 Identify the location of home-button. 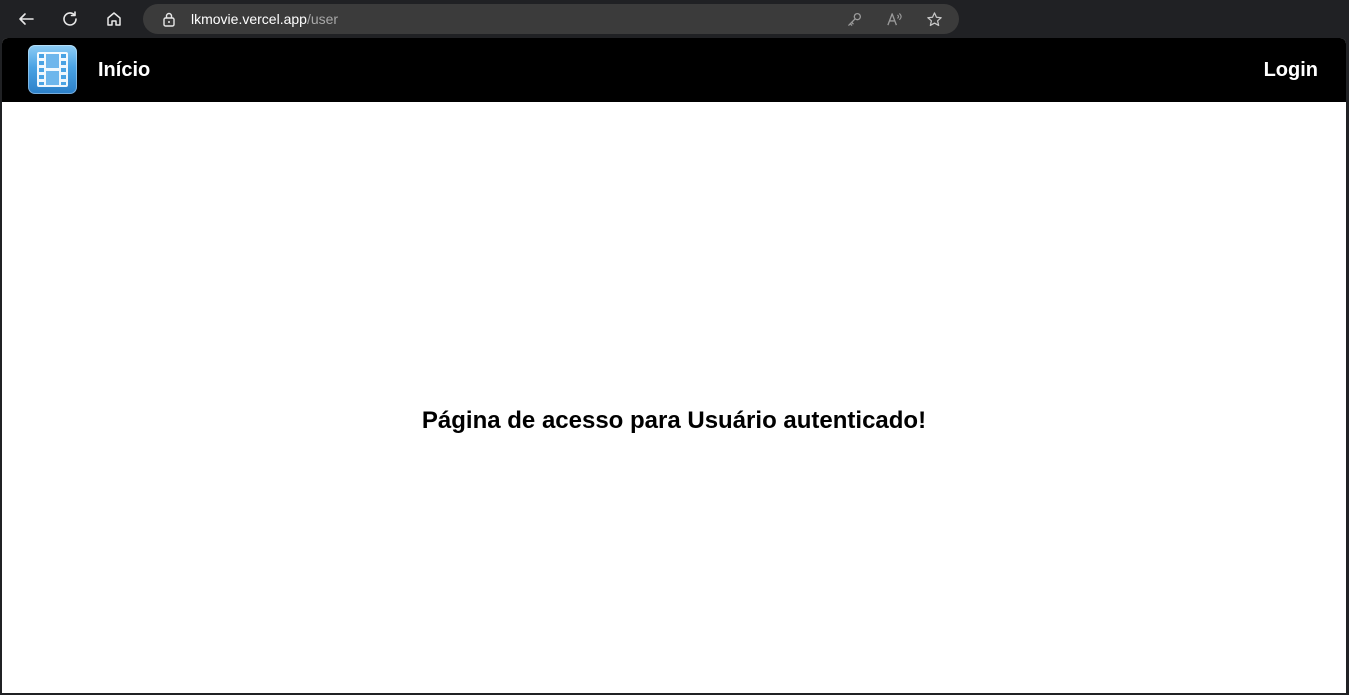
(114, 19).